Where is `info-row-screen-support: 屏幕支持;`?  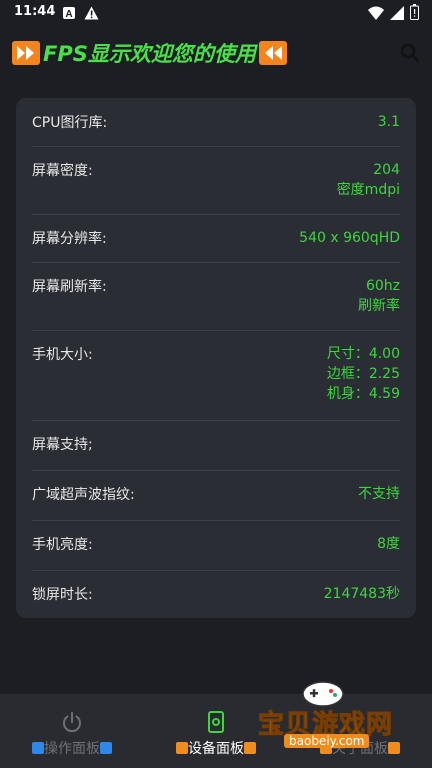 info-row-screen-support: 屏幕支持; is located at coordinates (216, 445).